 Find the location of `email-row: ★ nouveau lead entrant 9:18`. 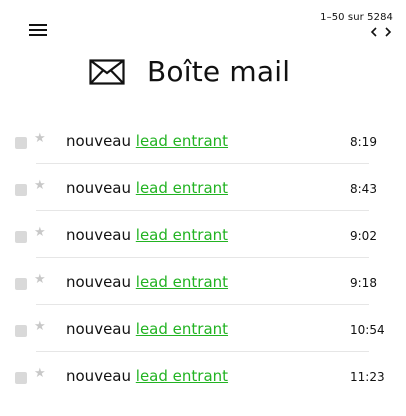

email-row: ★ nouveau lead entrant 9:18 is located at coordinates (203, 281).